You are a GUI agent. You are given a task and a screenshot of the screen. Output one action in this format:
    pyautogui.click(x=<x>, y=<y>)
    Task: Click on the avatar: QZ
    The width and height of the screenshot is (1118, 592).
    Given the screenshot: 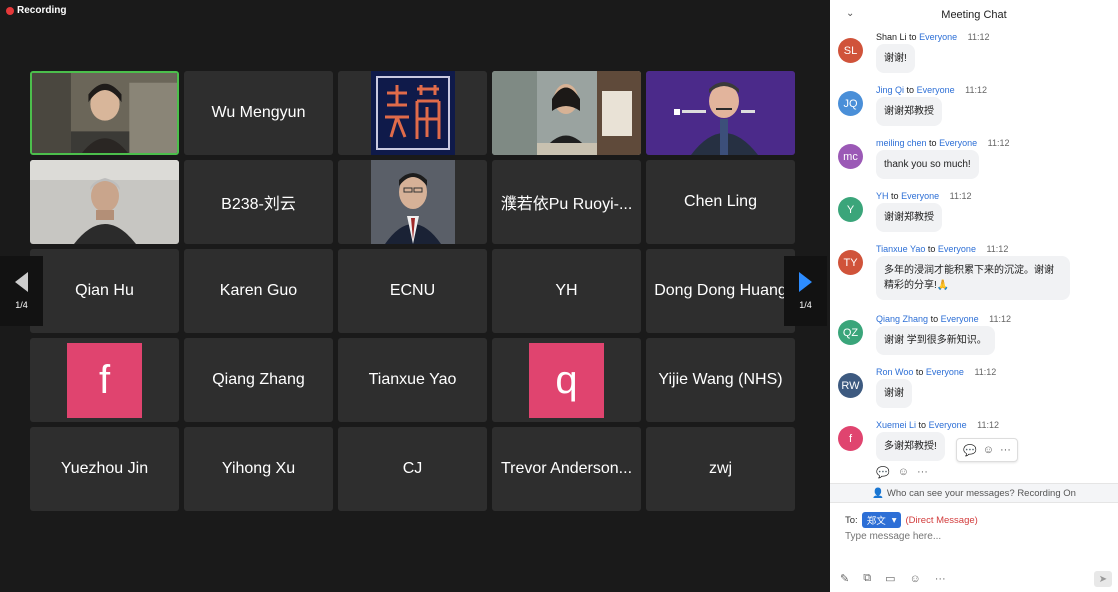 What is the action you would take?
    pyautogui.click(x=850, y=332)
    